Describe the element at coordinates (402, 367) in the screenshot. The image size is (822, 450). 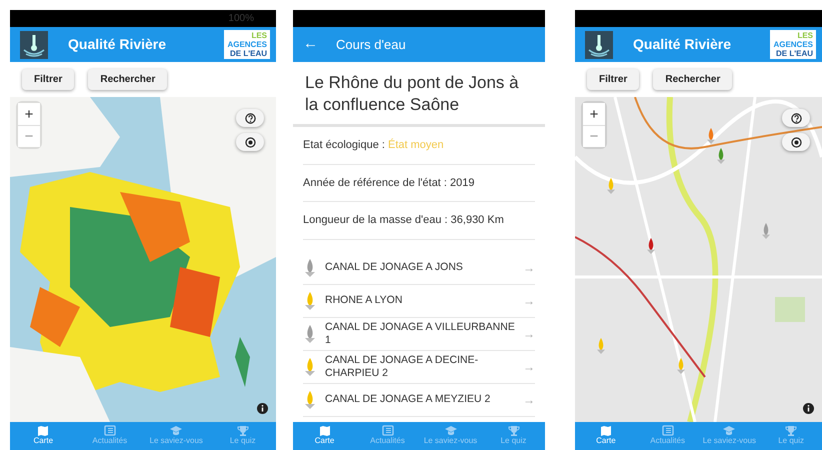
I see `station-name: CANAL DE JONAGE A DECINE-CHARPIEU 2` at that location.